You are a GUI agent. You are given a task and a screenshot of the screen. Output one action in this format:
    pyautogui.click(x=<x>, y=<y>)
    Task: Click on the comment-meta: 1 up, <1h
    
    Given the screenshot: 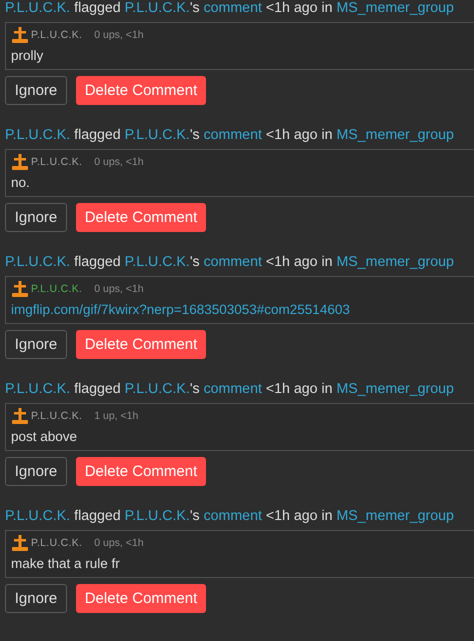 What is the action you would take?
    pyautogui.click(x=116, y=416)
    